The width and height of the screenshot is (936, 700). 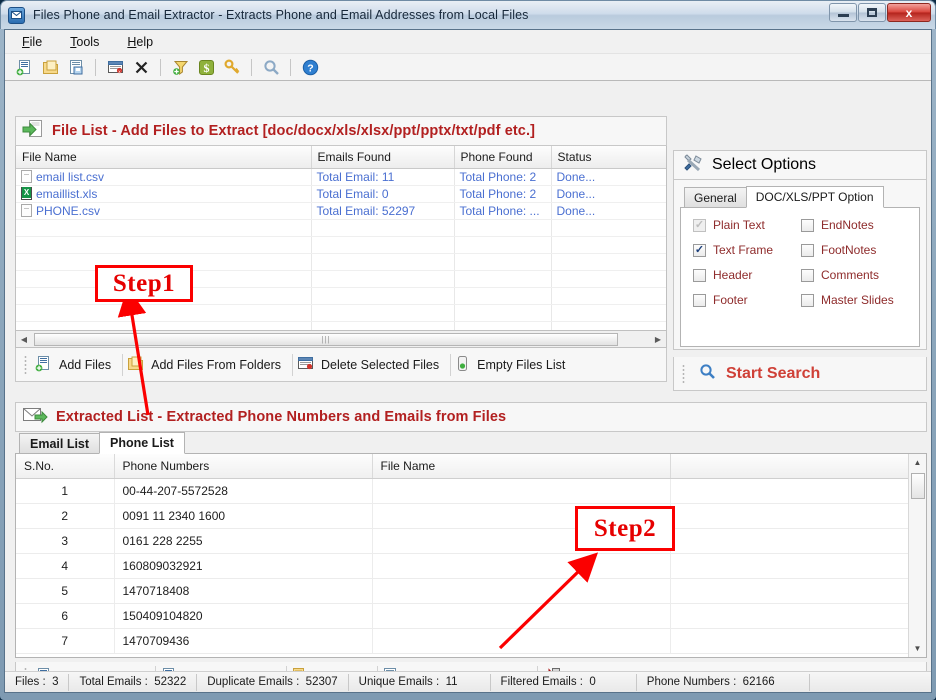 I want to click on file-cell, so click(x=521, y=616).